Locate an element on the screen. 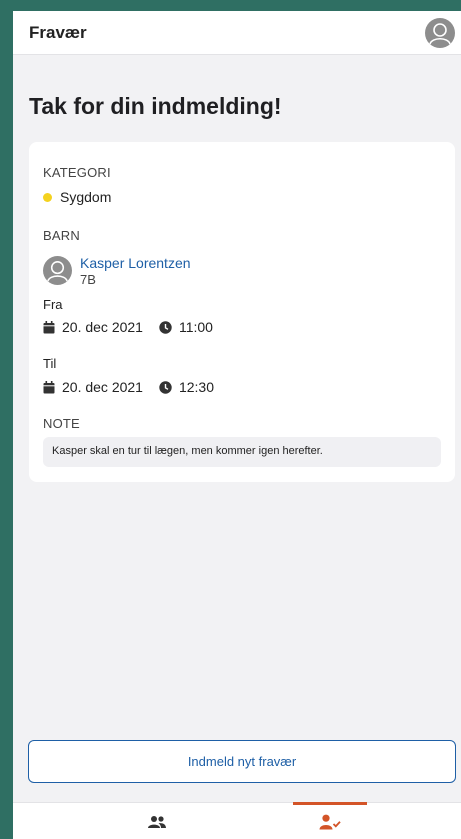 The width and height of the screenshot is (461, 839). people-icon is located at coordinates (157, 821).